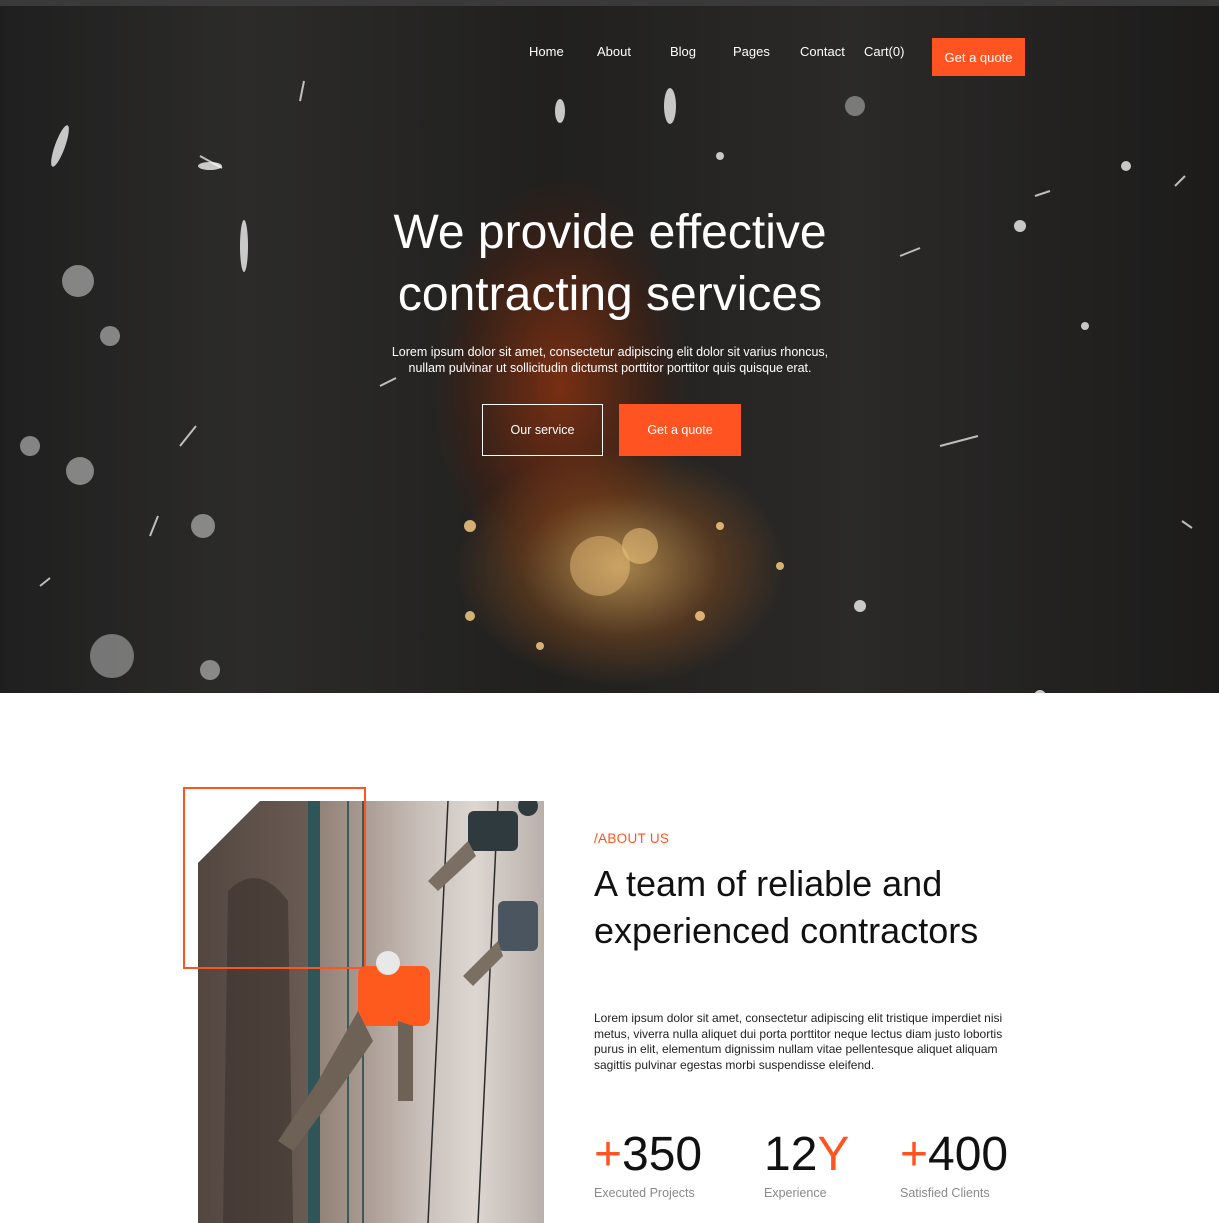 This screenshot has height=1223, width=1219. I want to click on nav-about-link: About, so click(614, 51).